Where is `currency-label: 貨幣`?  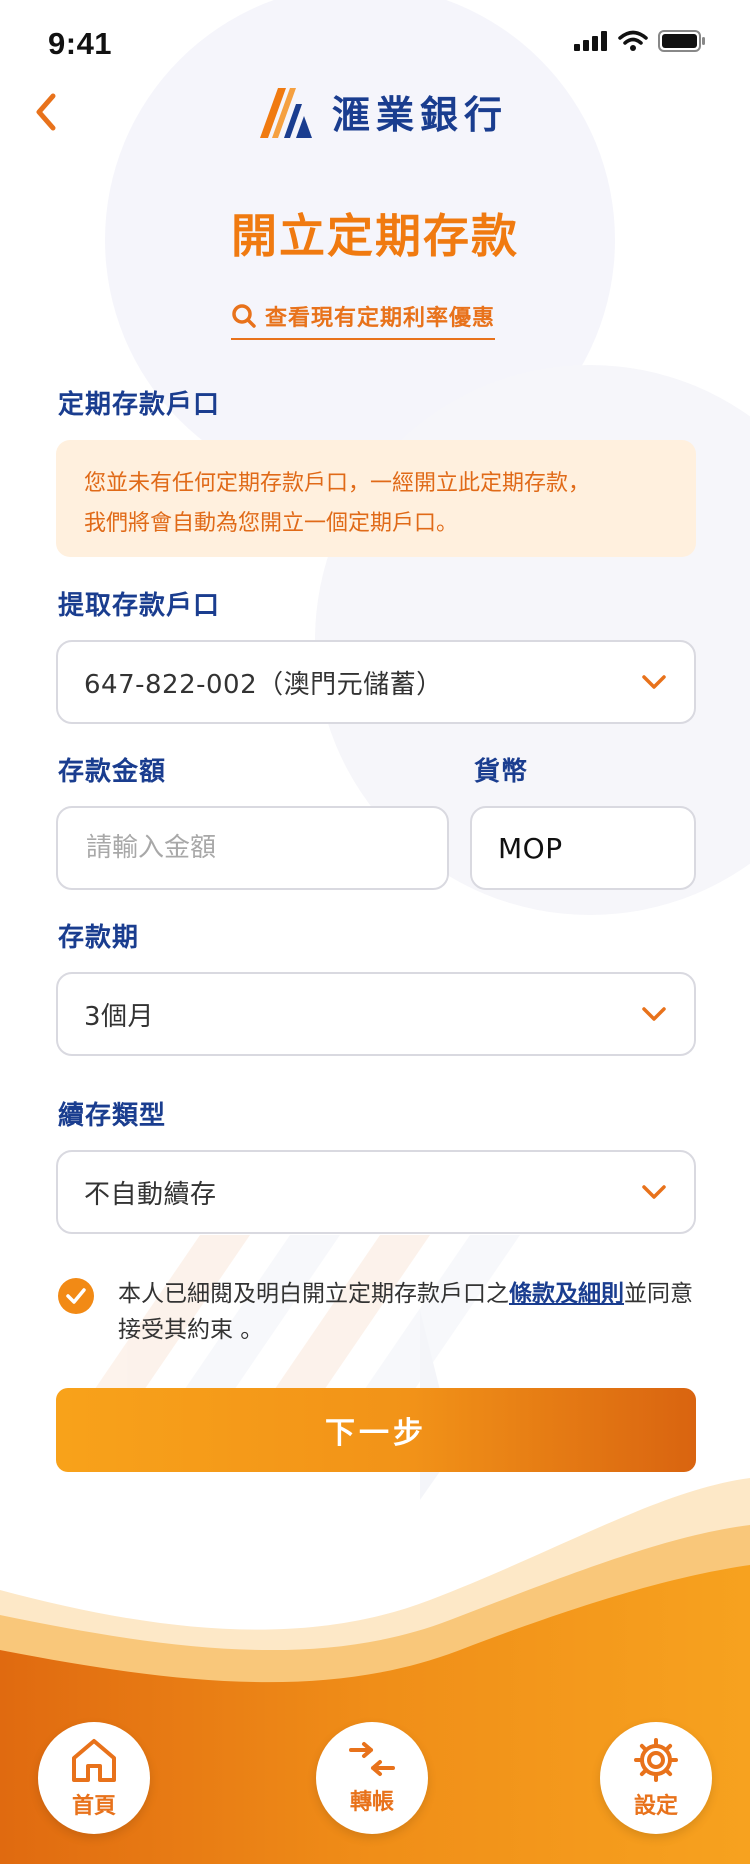
currency-label: 貨幣 is located at coordinates (501, 772).